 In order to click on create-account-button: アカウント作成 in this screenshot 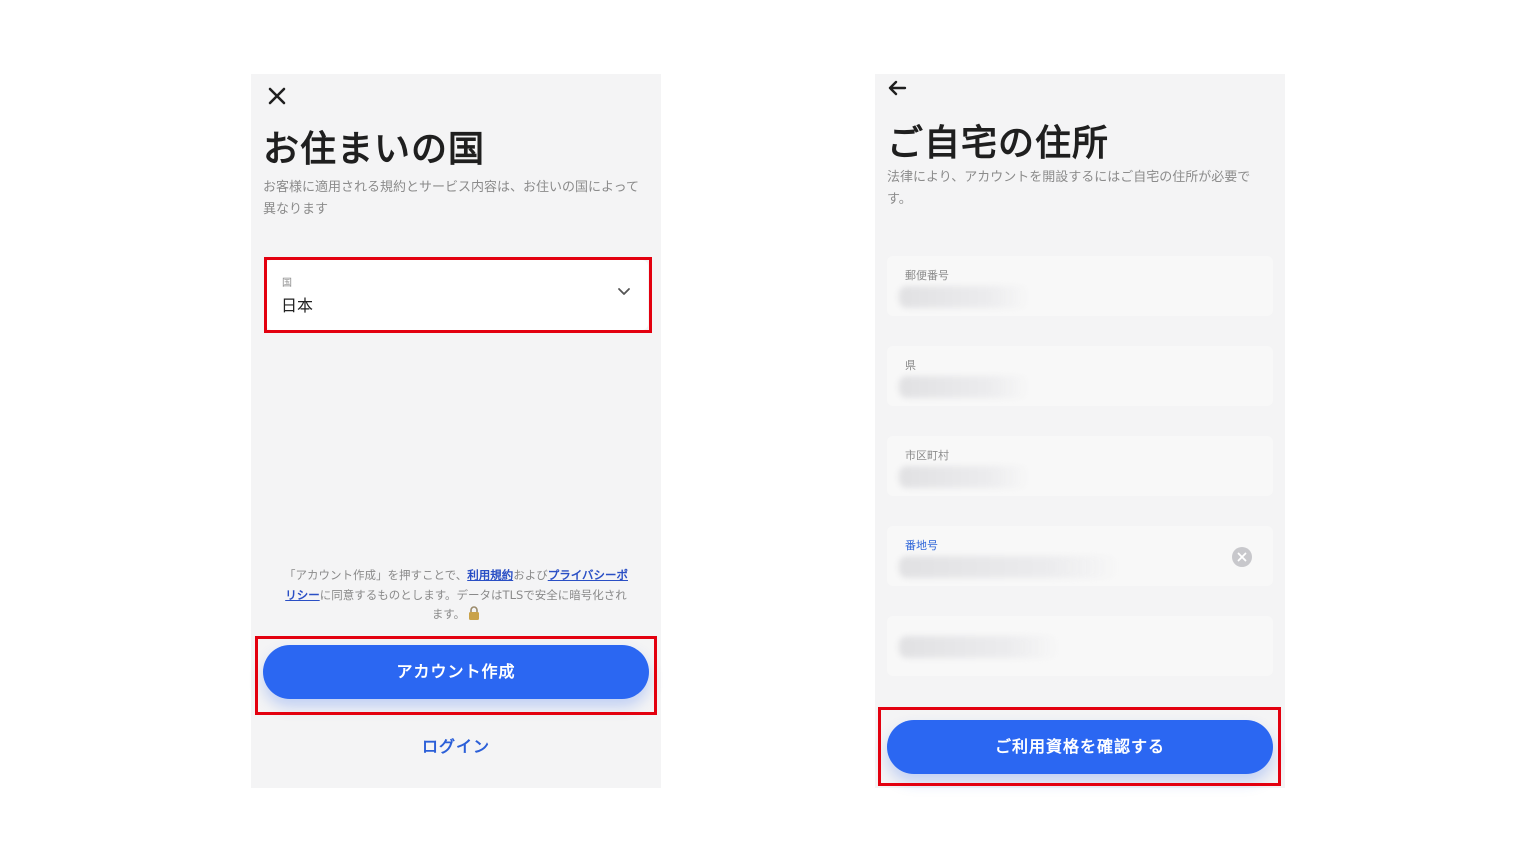, I will do `click(456, 672)`.